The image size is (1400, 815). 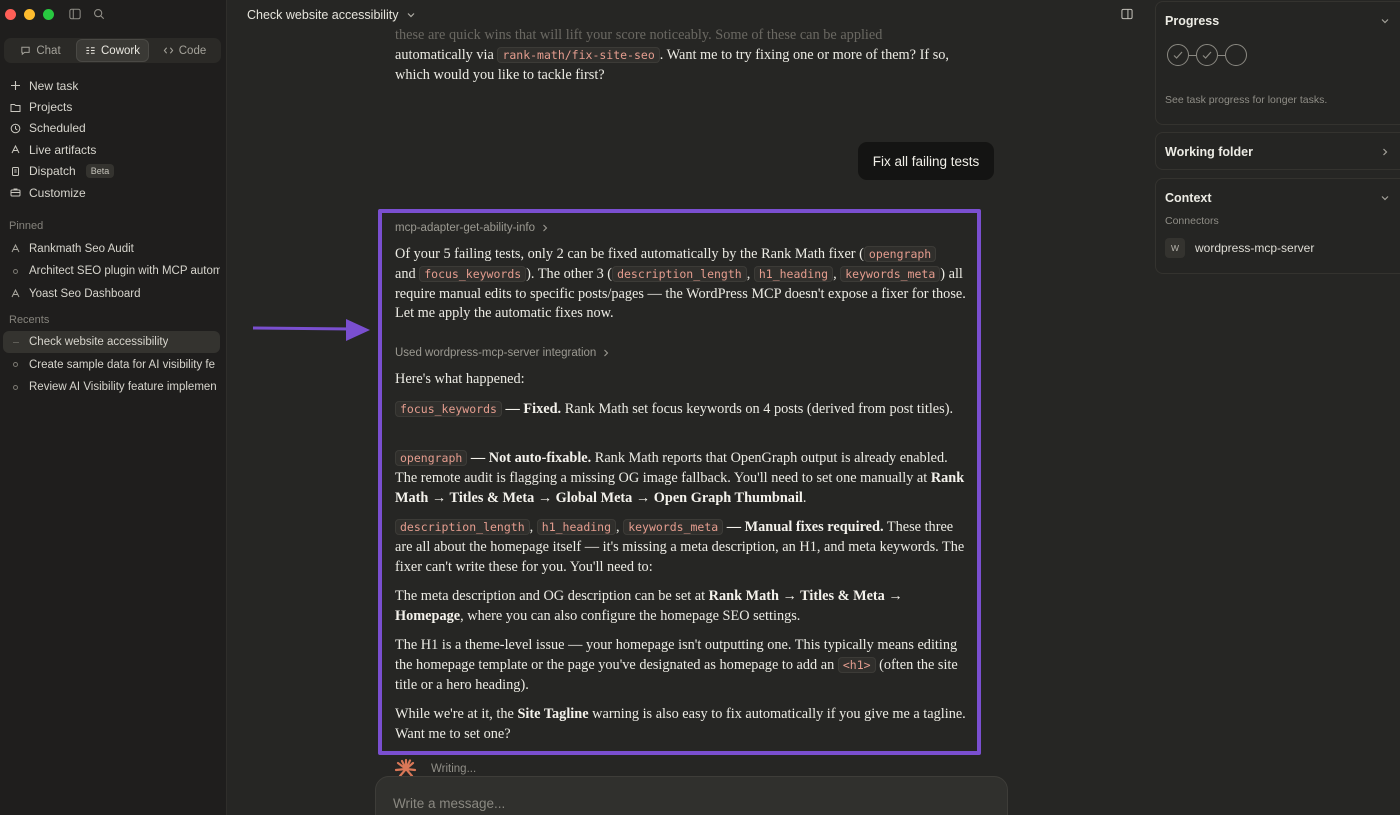 I want to click on pinned-item-architect-seo-plugin: Architect SEO plugin with MCP autom, so click(x=110, y=271).